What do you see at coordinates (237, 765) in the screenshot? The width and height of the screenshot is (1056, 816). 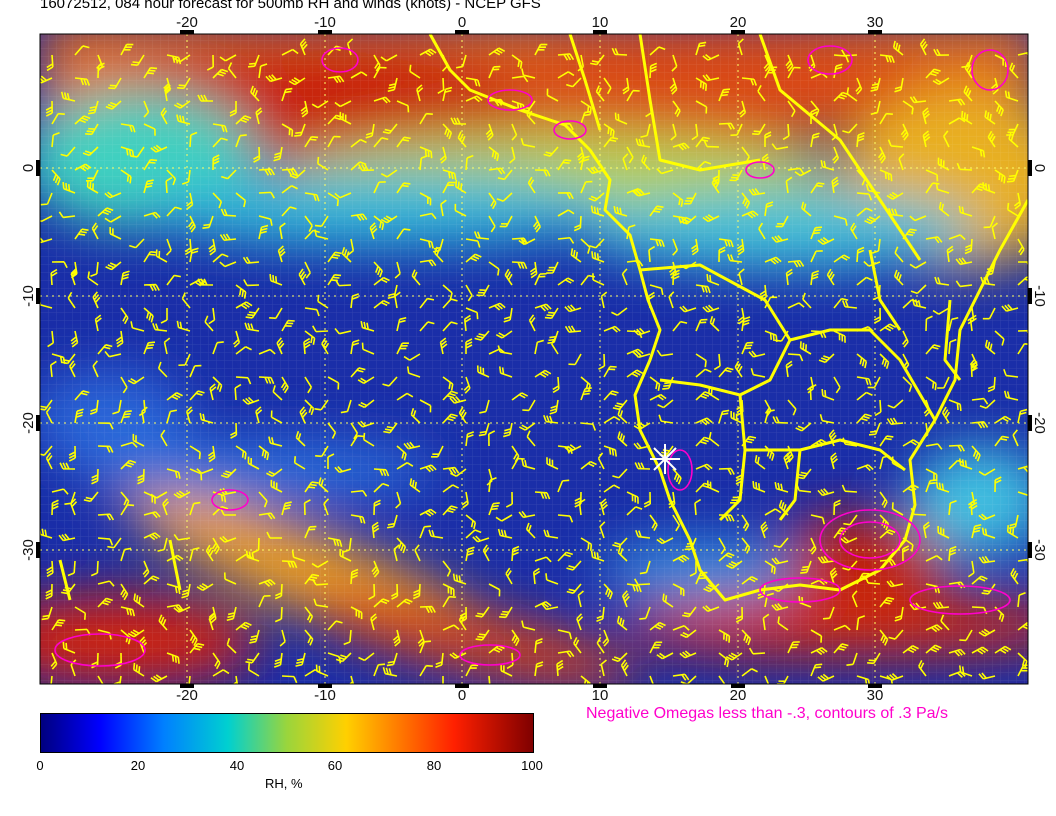 I see `colorbar-tick: 40` at bounding box center [237, 765].